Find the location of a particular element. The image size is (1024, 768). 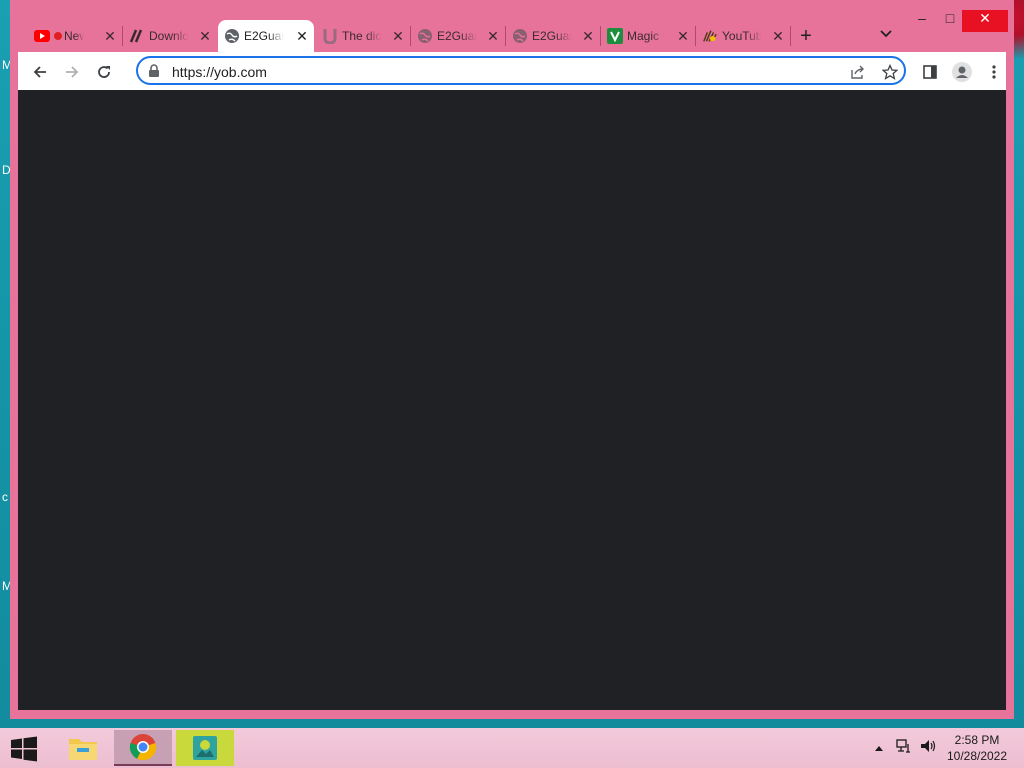

browser-toolbar is located at coordinates (512, 71).